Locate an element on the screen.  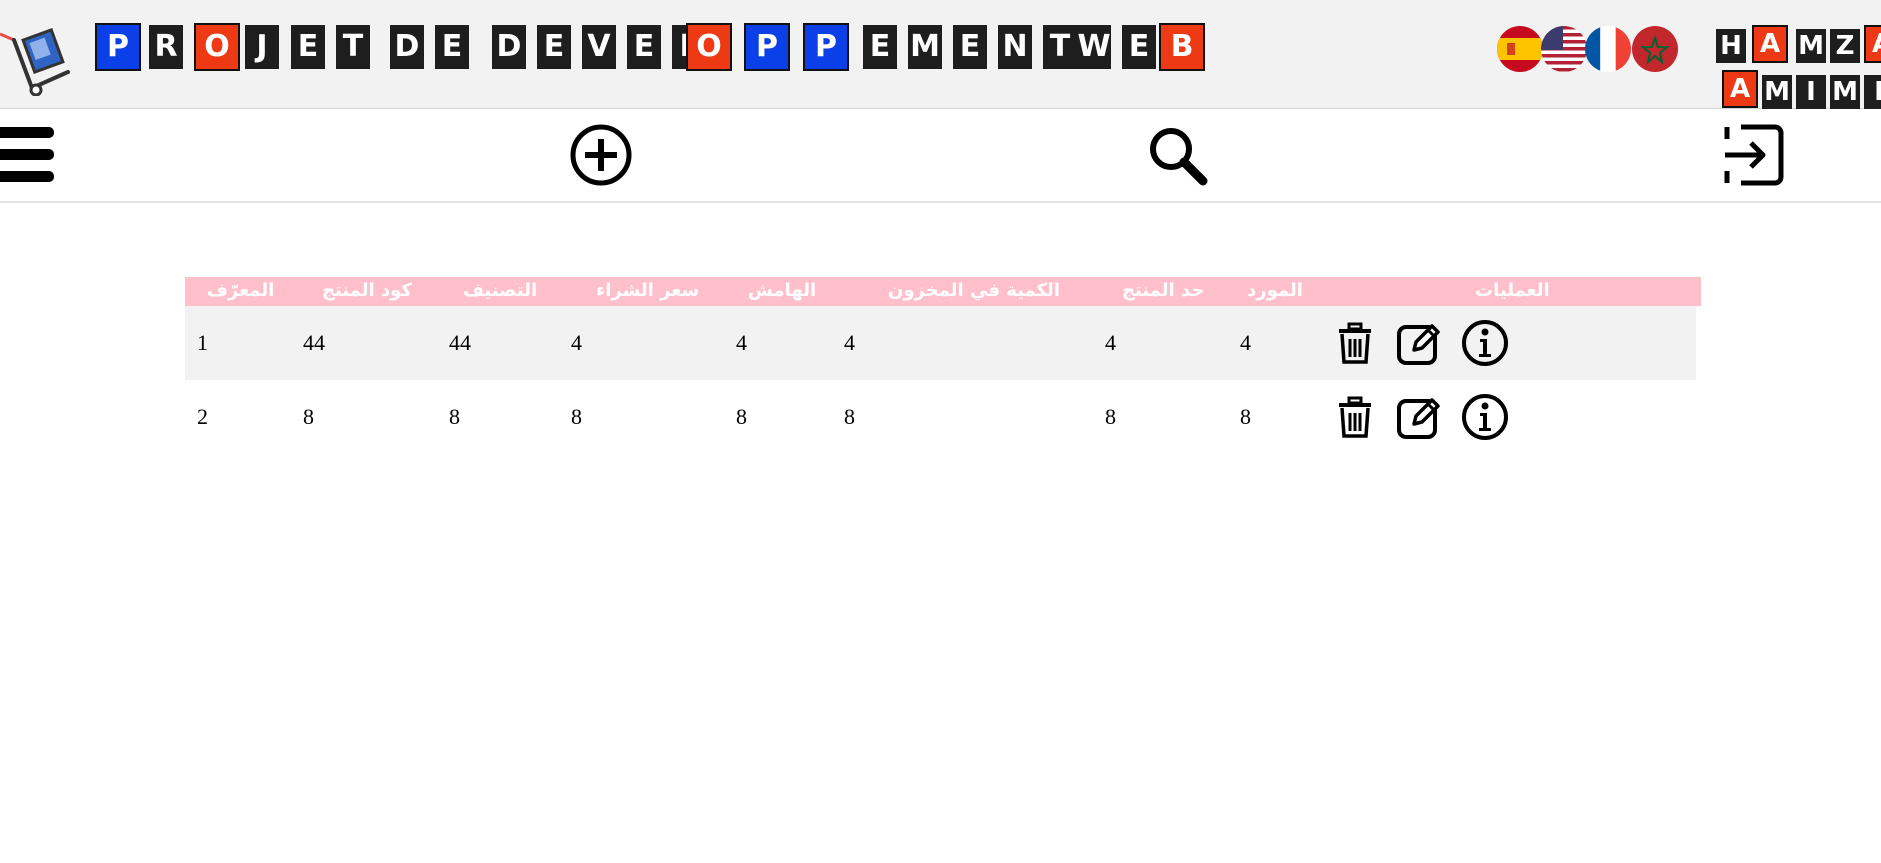
table-body: 1 44 44 4 4 4 4 4 2 8 8 8 8 8 8 8 is located at coordinates (943, 380).